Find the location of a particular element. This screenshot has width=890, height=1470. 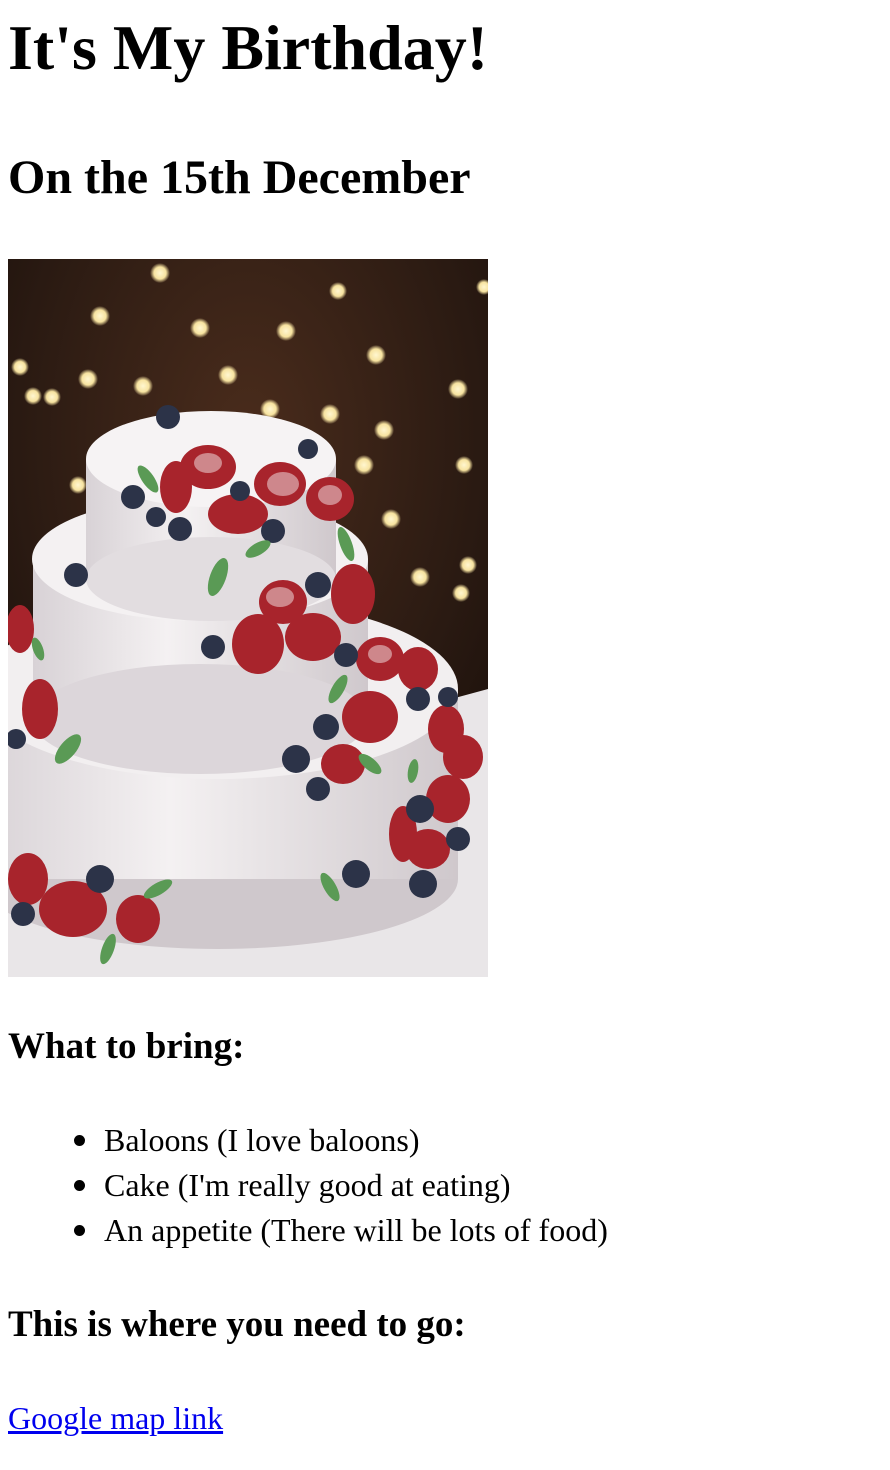

list-item: Baloons (I love baloons) is located at coordinates (341, 1140).